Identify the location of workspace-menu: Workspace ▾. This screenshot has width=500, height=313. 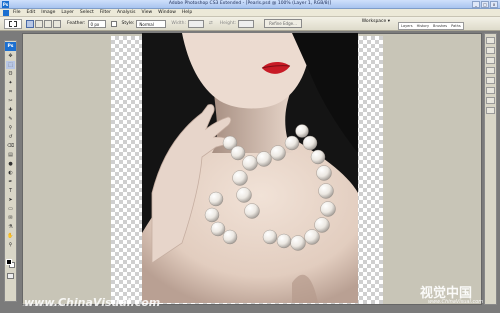
(376, 21).